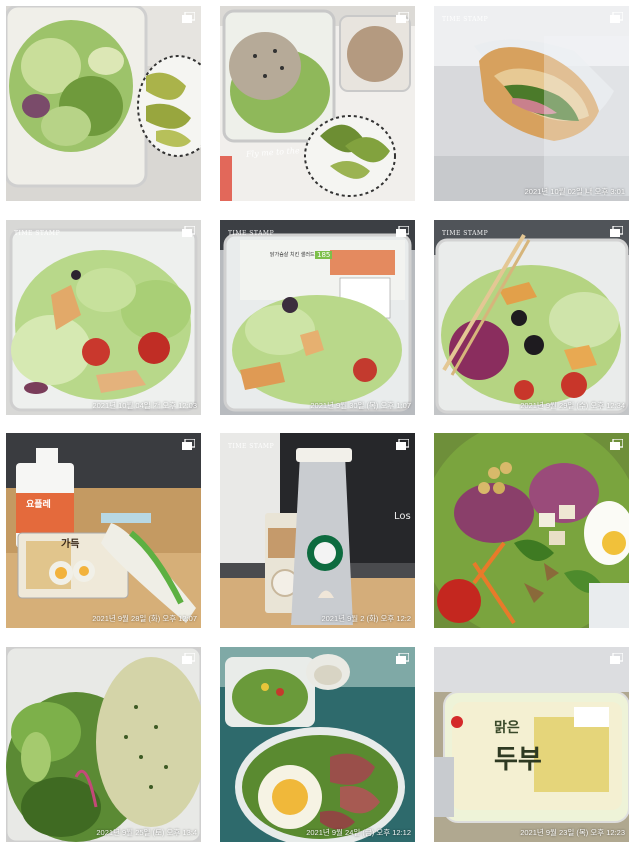 The image size is (635, 850). I want to click on photo-timestamp: 2021년 9월 30일 (목) 오후 1:07, so click(360, 405).